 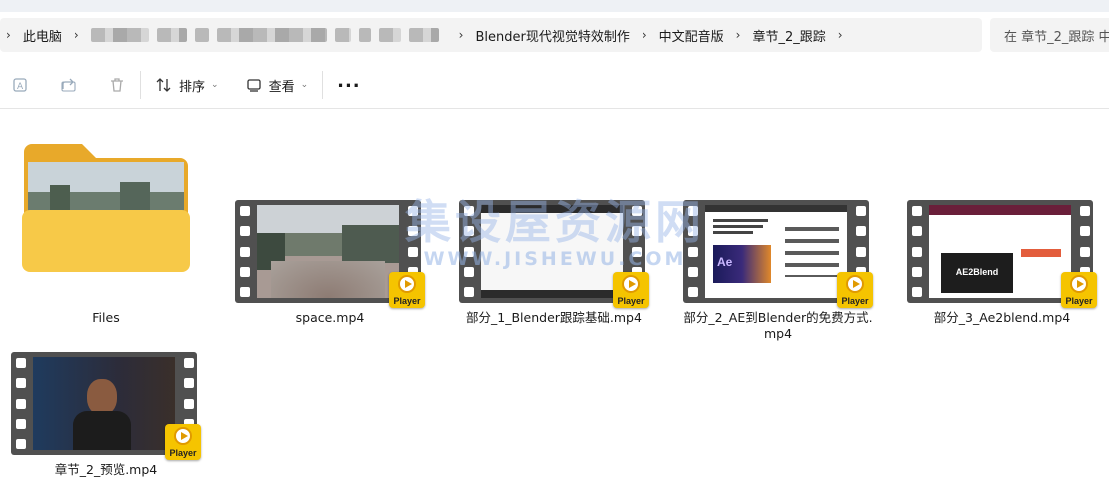 I want to click on file-name: 部分_1_Blender跟踪基础.mp4, so click(x=554, y=317).